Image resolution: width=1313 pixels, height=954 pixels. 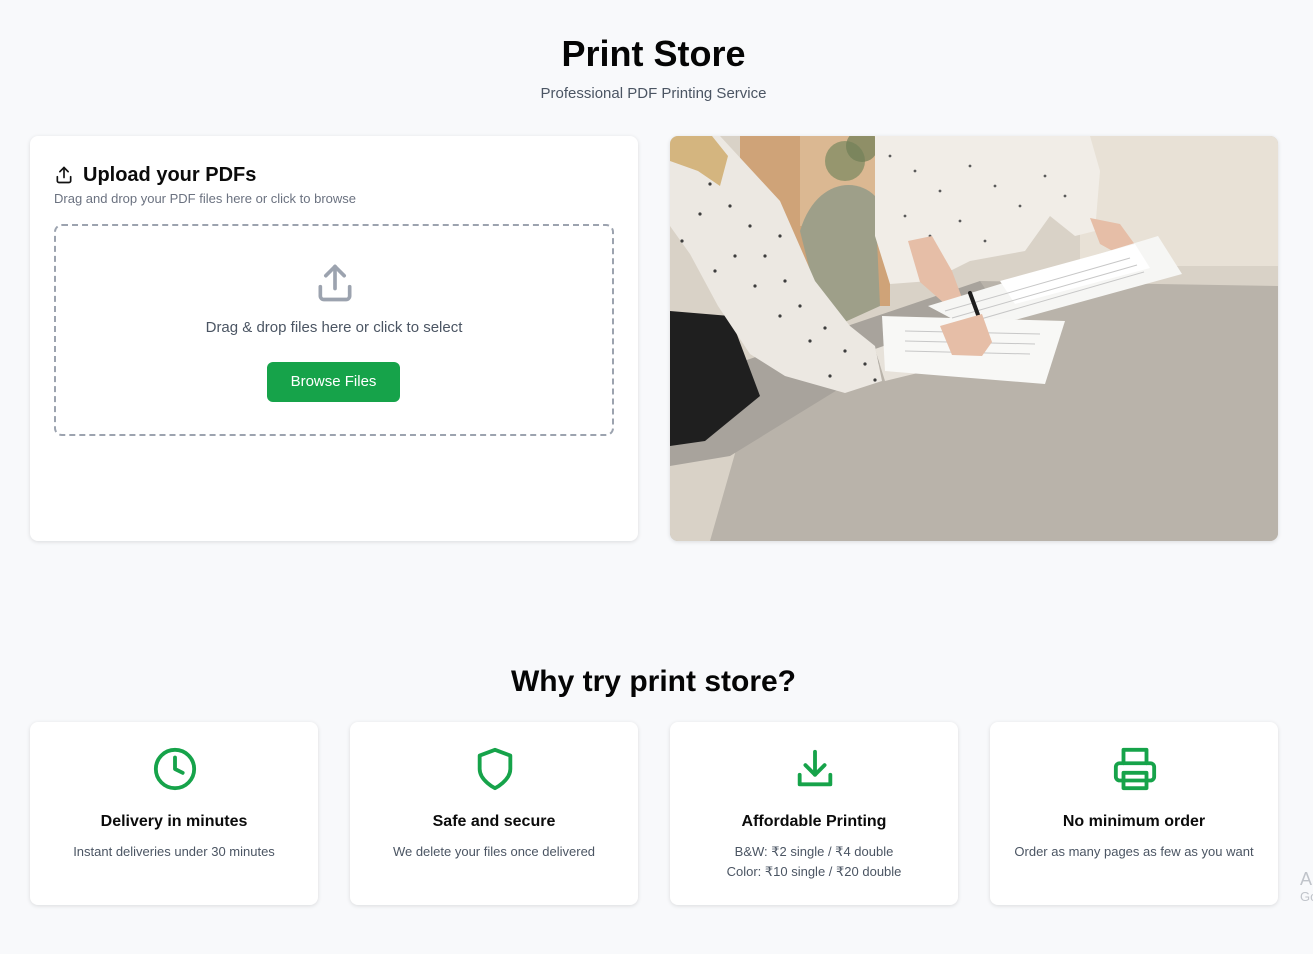 What do you see at coordinates (1134, 851) in the screenshot?
I see `feature-description: Order as many pages as few as you want` at bounding box center [1134, 851].